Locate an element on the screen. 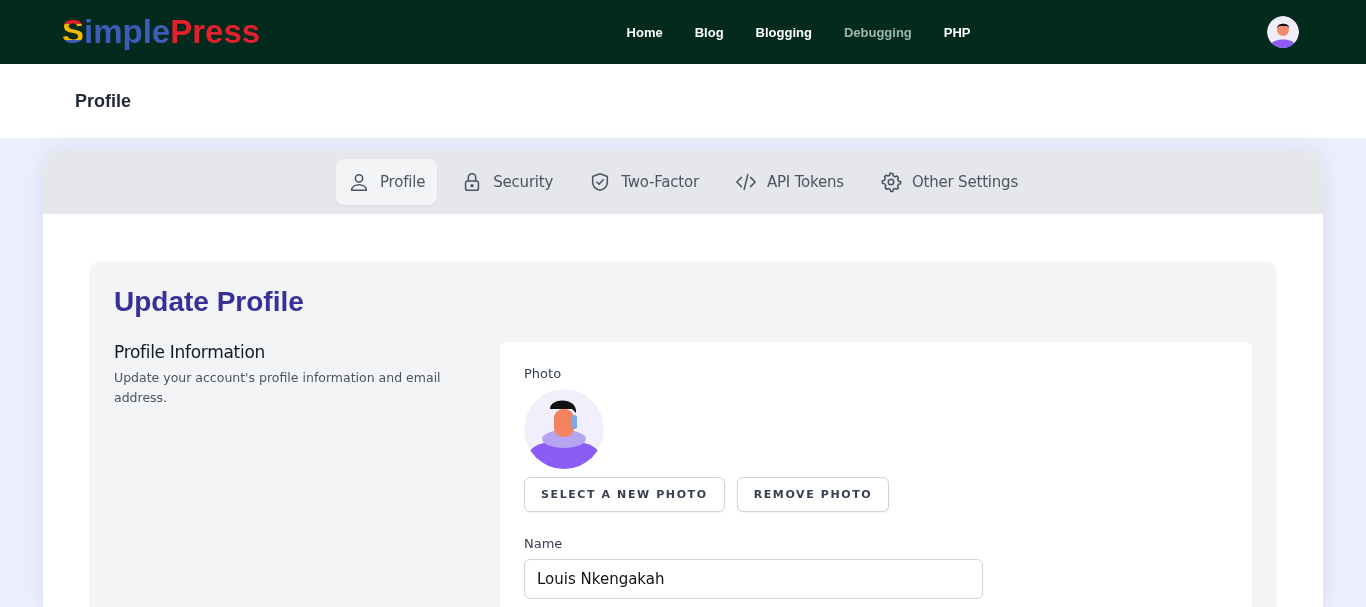 Image resolution: width=1366 pixels, height=607 pixels. nav-link: Blog is located at coordinates (709, 32).